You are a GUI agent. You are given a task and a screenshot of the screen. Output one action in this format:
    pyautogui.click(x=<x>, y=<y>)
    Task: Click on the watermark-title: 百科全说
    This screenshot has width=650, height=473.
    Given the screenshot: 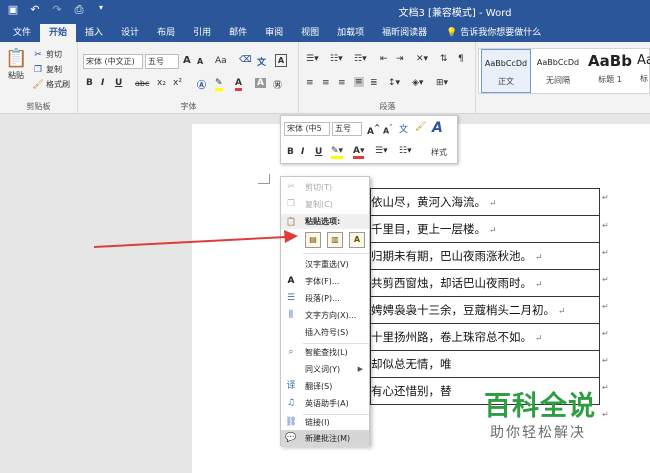 What is the action you would take?
    pyautogui.click(x=540, y=406)
    